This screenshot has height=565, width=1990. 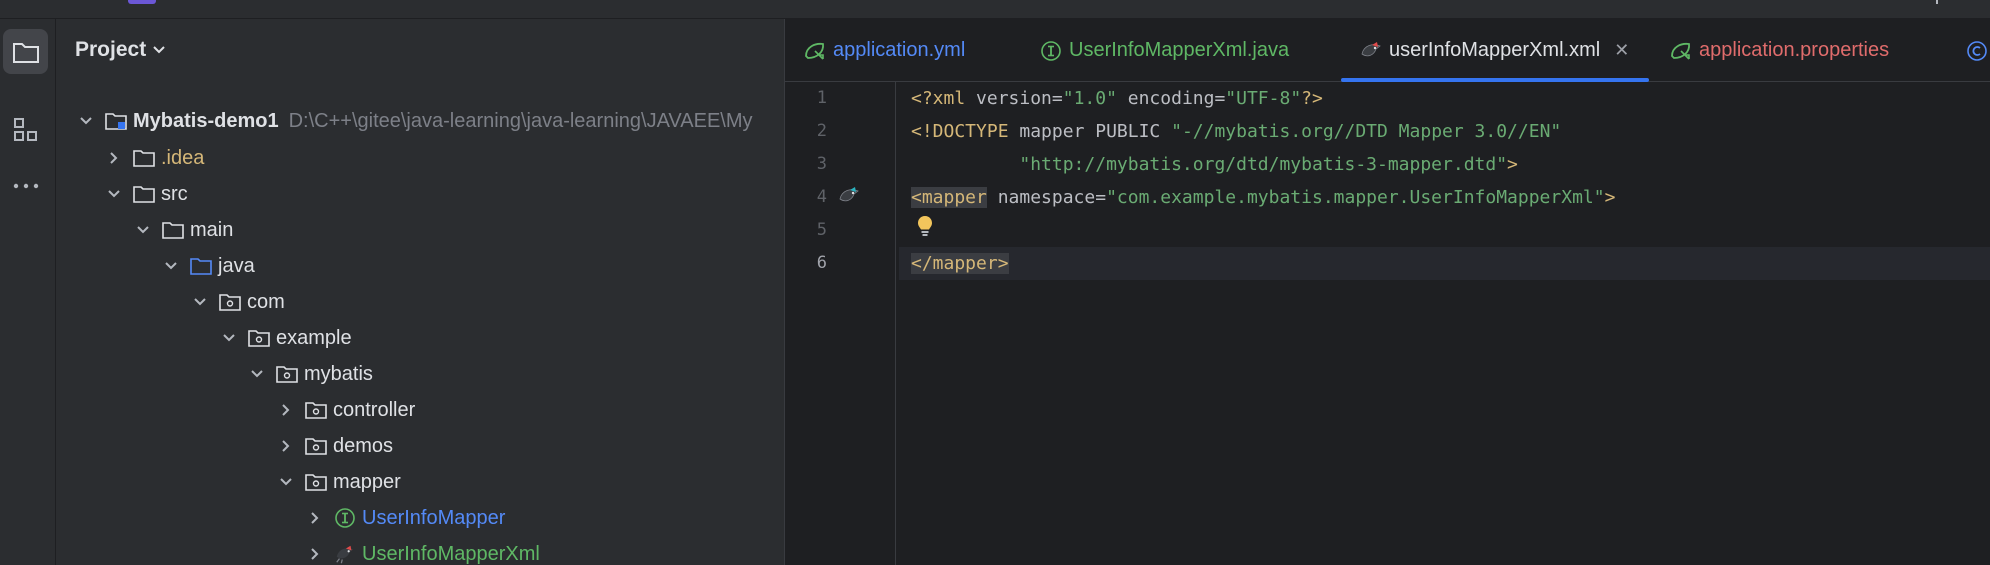 I want to click on tab-label: UserInfoMapperXml.java, so click(x=1179, y=50).